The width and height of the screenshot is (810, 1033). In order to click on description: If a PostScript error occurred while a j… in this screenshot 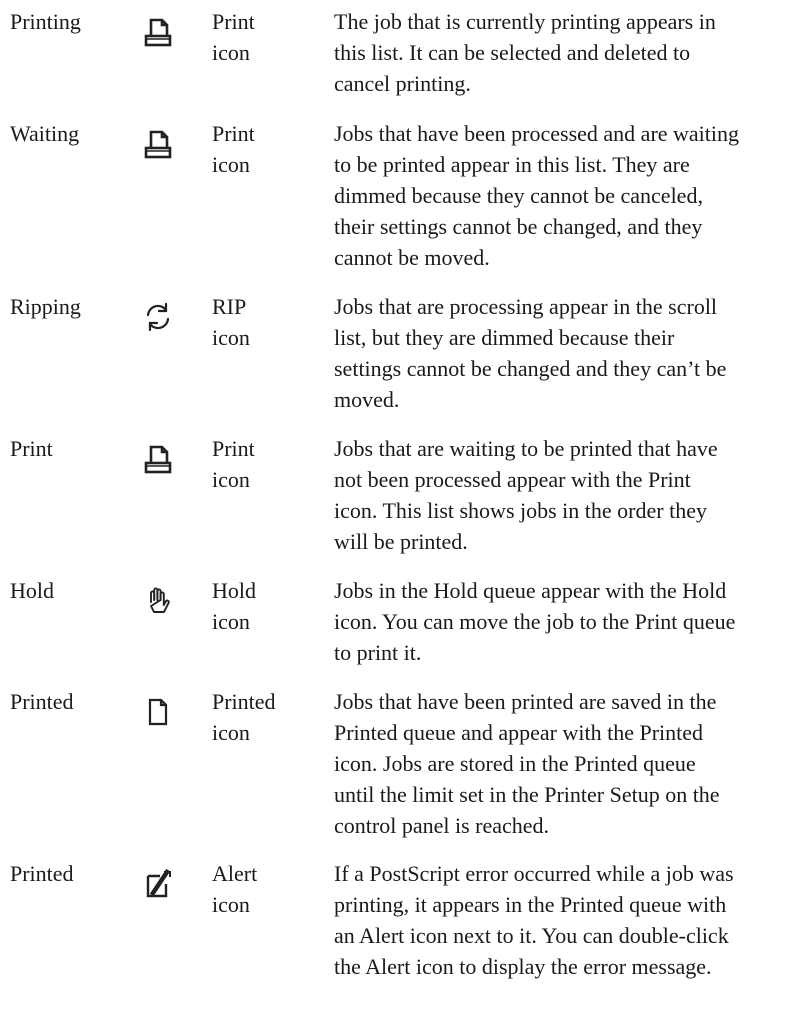, I will do `click(534, 920)`.